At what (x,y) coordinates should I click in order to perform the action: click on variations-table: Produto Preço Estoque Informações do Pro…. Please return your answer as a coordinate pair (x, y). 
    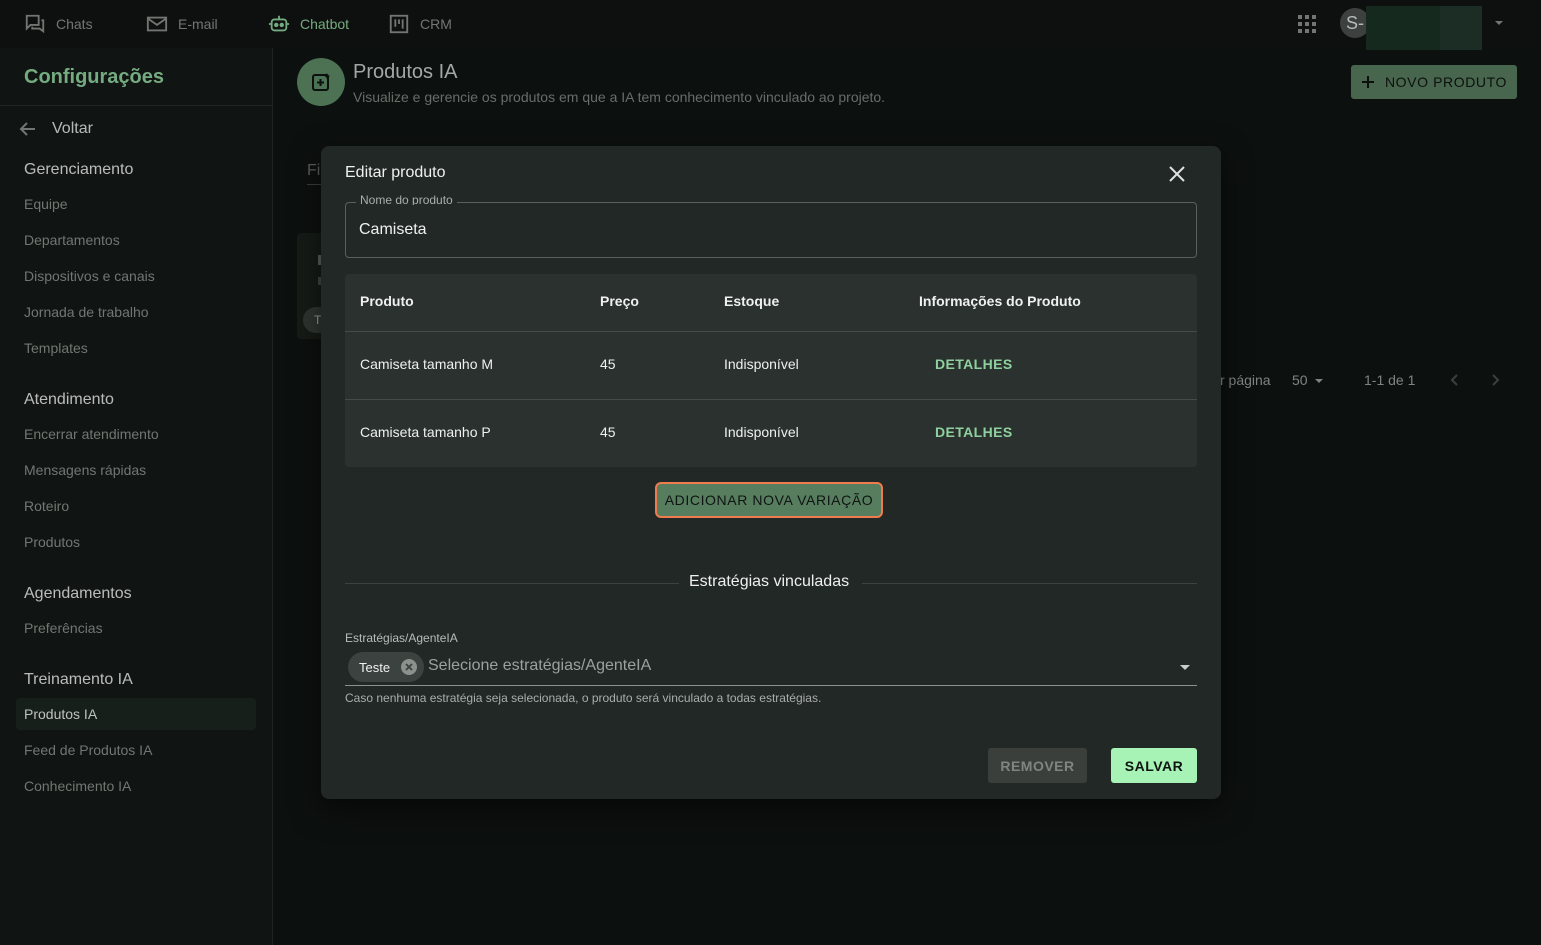
    Looking at the image, I should click on (771, 370).